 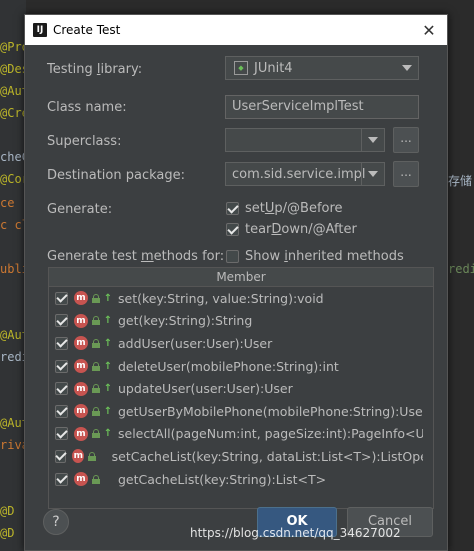 I want to click on table-row: m ↑ set(key:String, value:String):void, so click(x=241, y=298).